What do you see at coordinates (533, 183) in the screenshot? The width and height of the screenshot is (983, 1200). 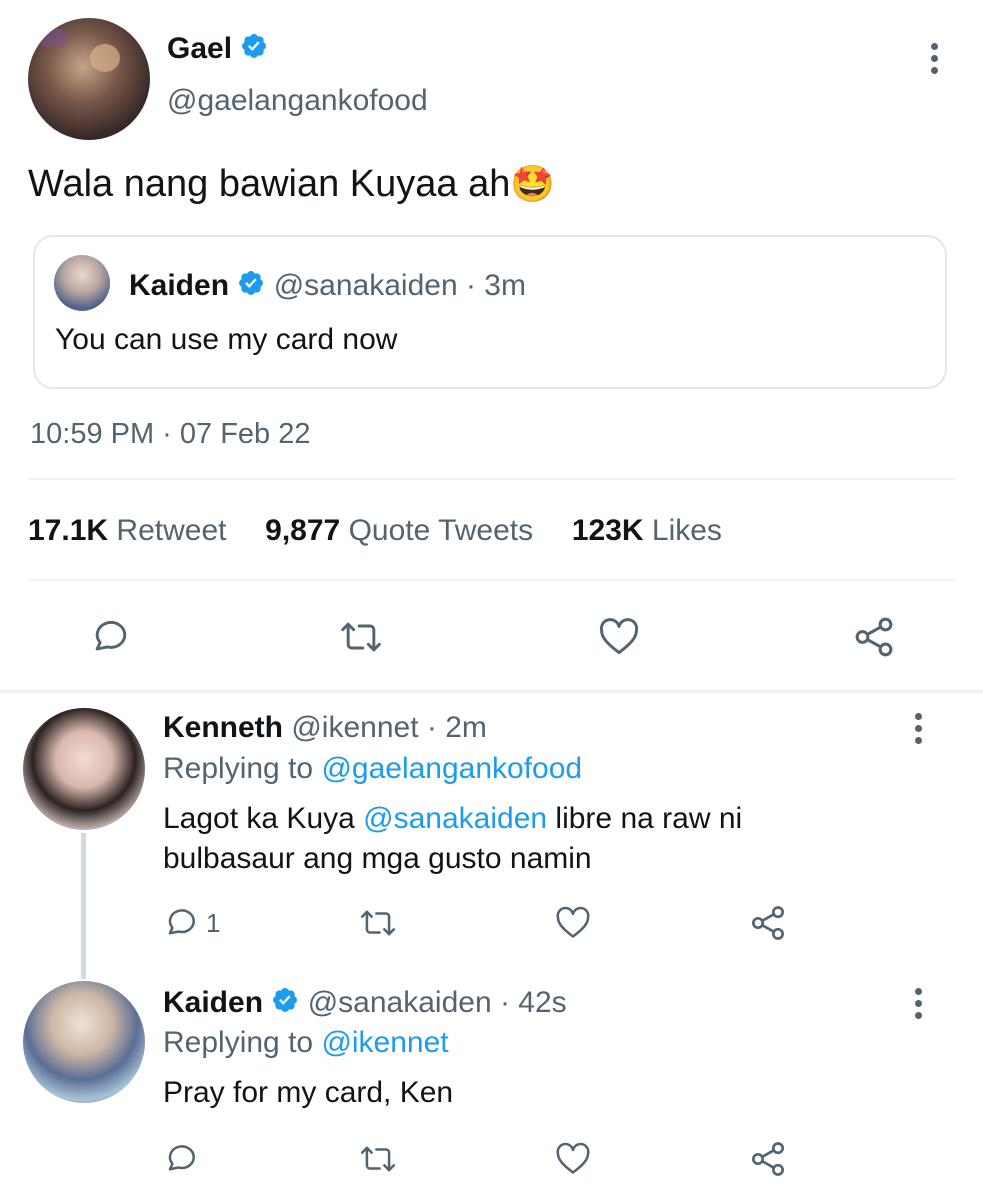 I see `star-struck-emoji: 🤩` at bounding box center [533, 183].